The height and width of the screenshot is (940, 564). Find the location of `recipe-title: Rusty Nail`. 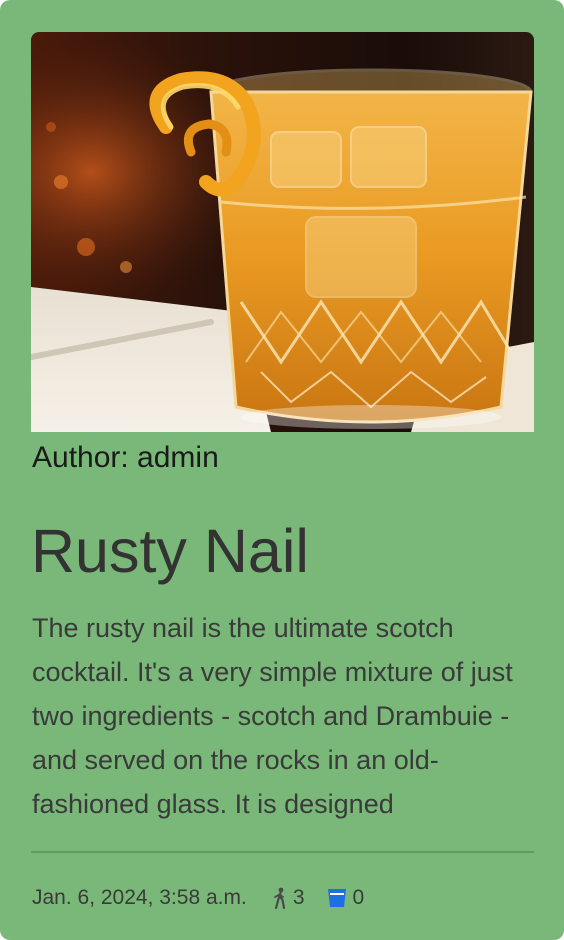

recipe-title: Rusty Nail is located at coordinates (170, 551).